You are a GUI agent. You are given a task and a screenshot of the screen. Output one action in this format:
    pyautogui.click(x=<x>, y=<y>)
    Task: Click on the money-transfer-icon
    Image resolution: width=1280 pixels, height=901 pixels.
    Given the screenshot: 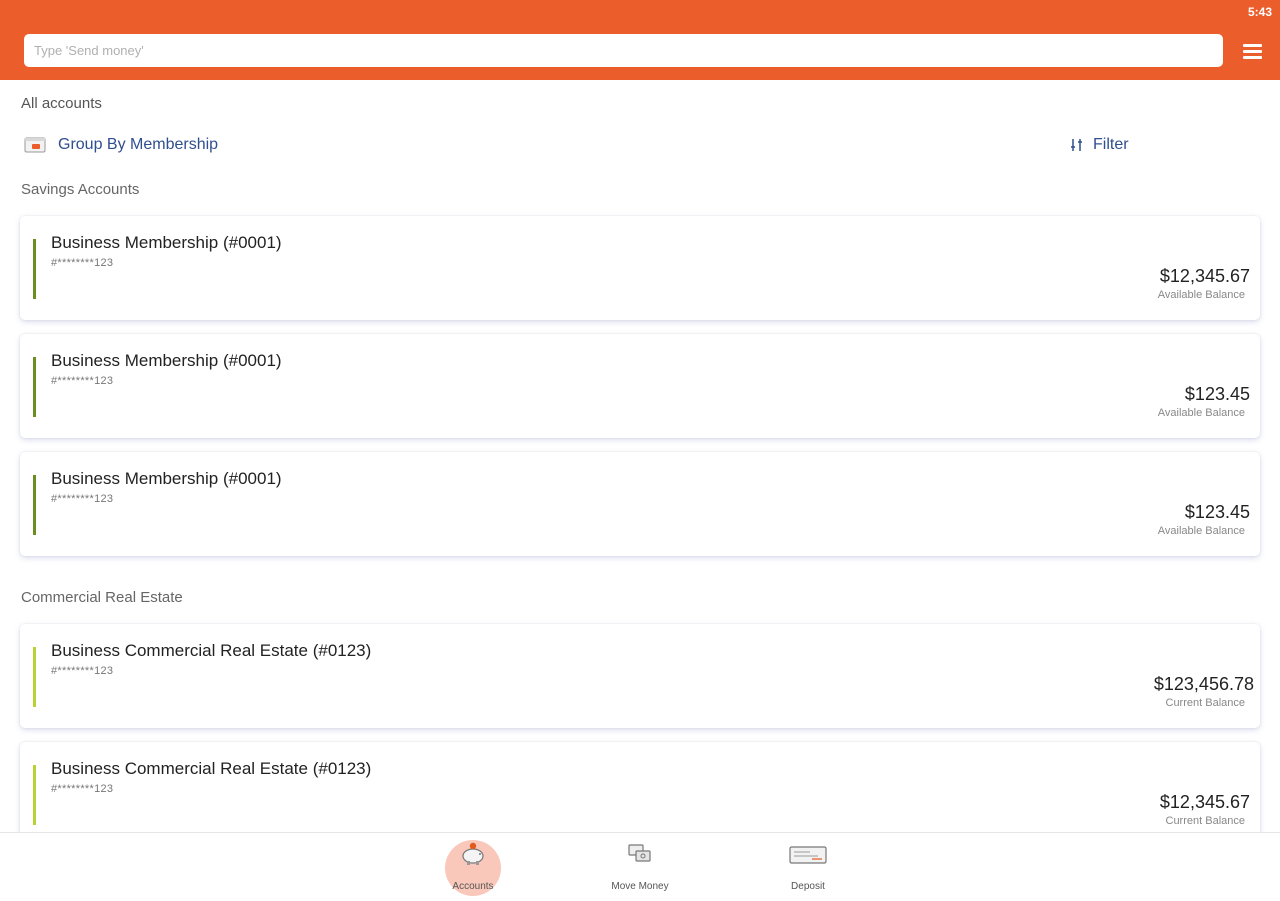 What is the action you would take?
    pyautogui.click(x=639, y=853)
    